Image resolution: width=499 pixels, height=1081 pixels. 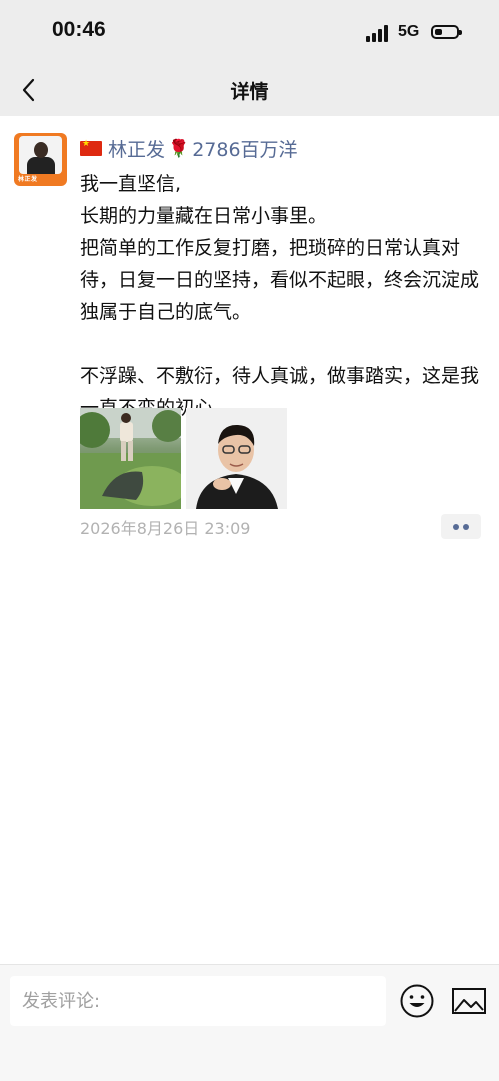 What do you see at coordinates (28, 179) in the screenshot?
I see `avatar-label: 林正发` at bounding box center [28, 179].